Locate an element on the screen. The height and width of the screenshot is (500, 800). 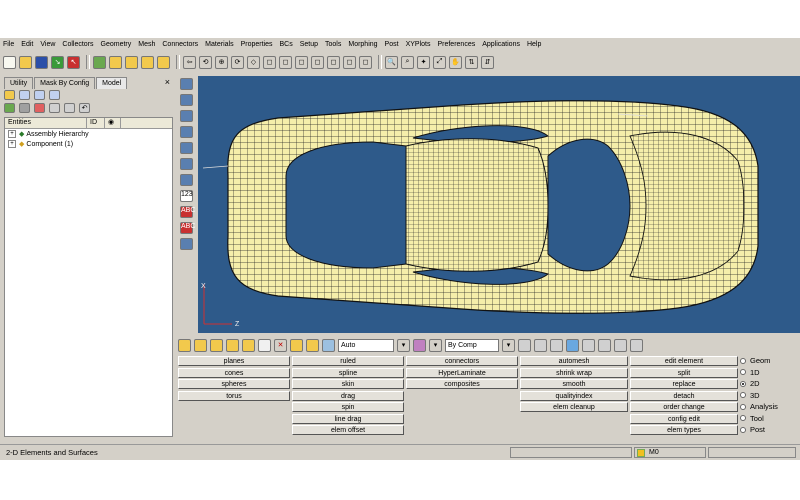
close-icon: × is located at coordinates (167, 82).